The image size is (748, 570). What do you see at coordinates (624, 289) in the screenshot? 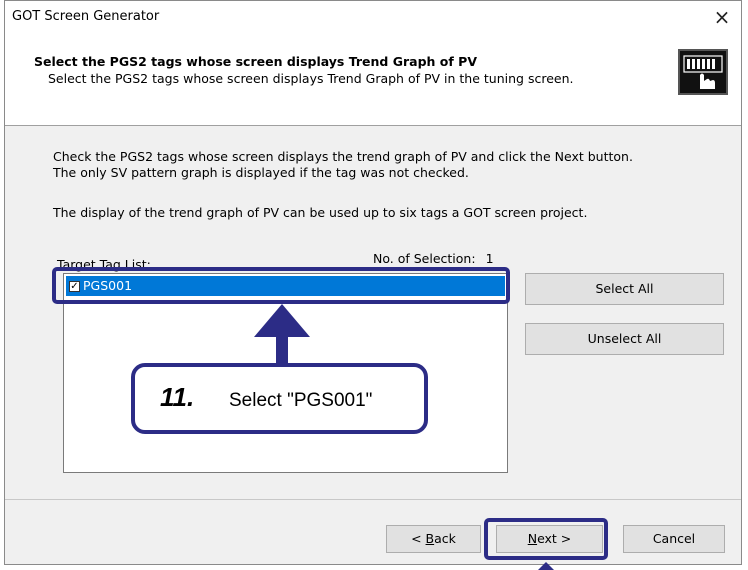
I see `select-all-button: Select All` at bounding box center [624, 289].